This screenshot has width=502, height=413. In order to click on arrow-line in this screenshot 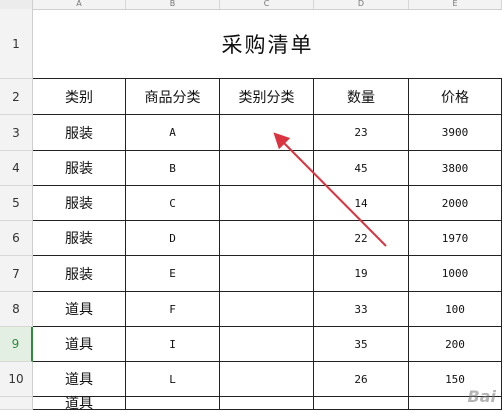, I will do `click(330, 189)`.